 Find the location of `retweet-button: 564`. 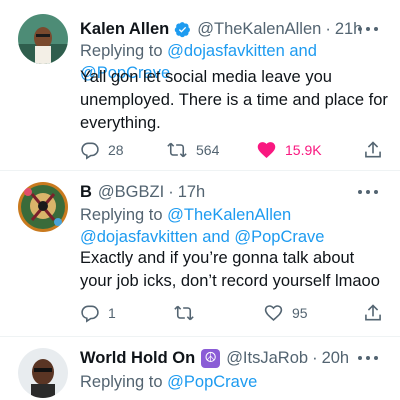

retweet-button: 564 is located at coordinates (192, 150).